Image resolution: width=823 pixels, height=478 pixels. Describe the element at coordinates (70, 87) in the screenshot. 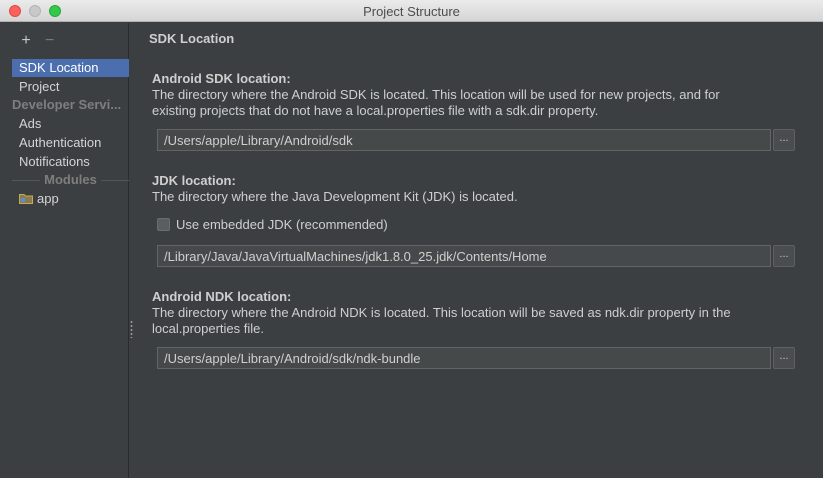

I see `sidebar-item-project: Project` at that location.